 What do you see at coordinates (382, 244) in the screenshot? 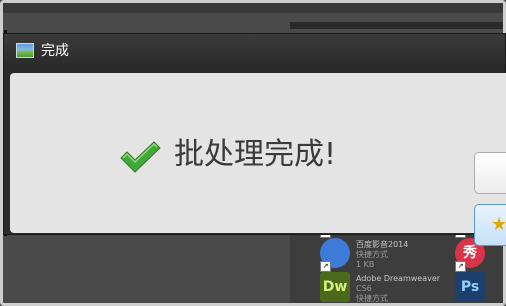
I see `tile-name: 百度影音2014` at bounding box center [382, 244].